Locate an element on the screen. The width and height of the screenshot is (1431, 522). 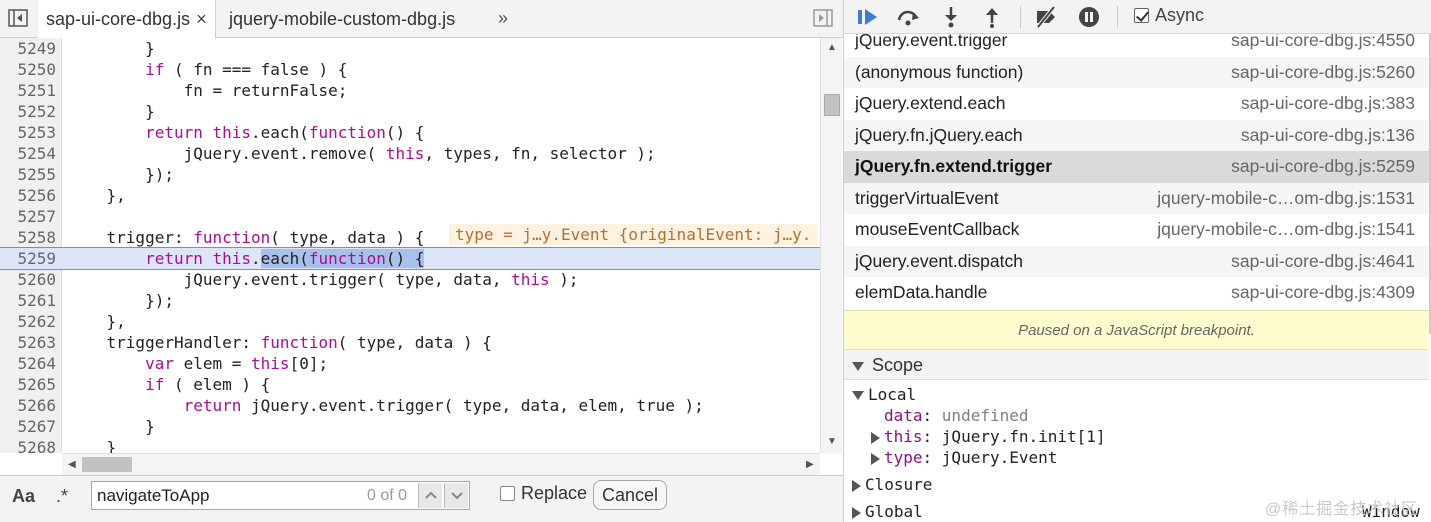
frame-location: sap-ui-core-dbg.js:4309 is located at coordinates (1323, 292).